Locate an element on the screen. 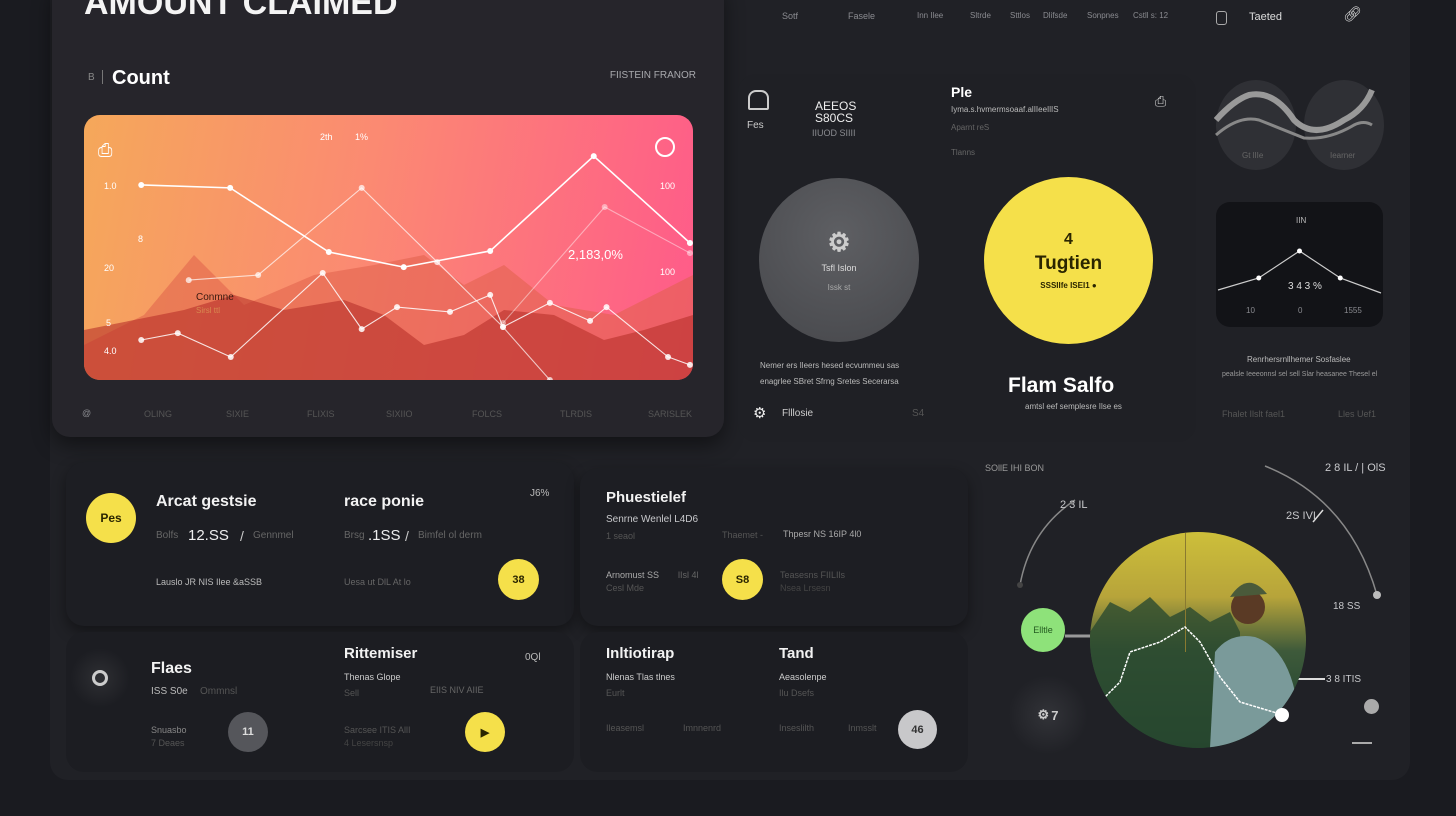 Image resolution: width=1456 pixels, height=816 pixels. nav-item: Sttlos is located at coordinates (1020, 16).